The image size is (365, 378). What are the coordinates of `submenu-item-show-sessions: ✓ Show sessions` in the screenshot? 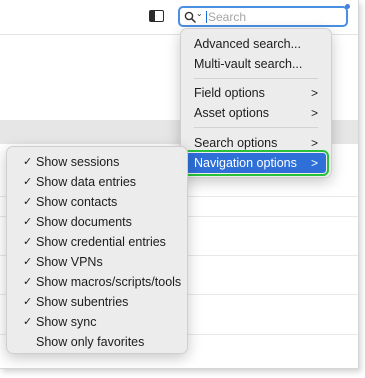 It's located at (97, 162).